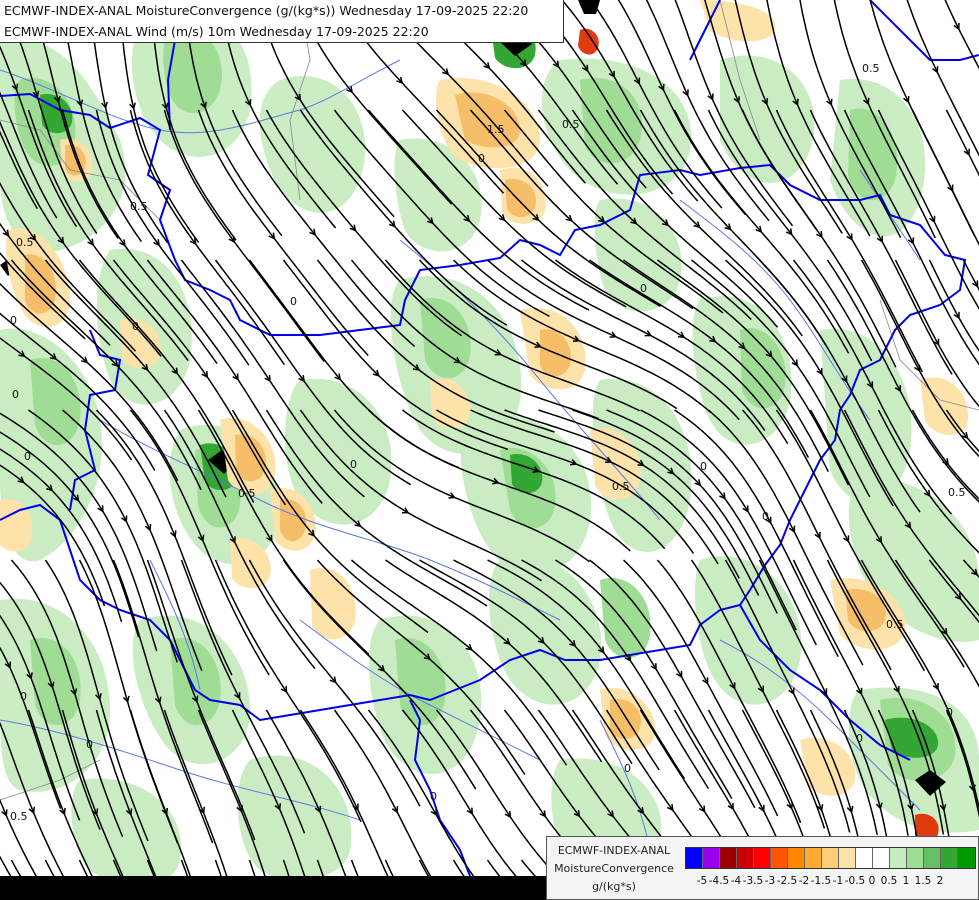  I want to click on legend-color-bar, so click(830, 858).